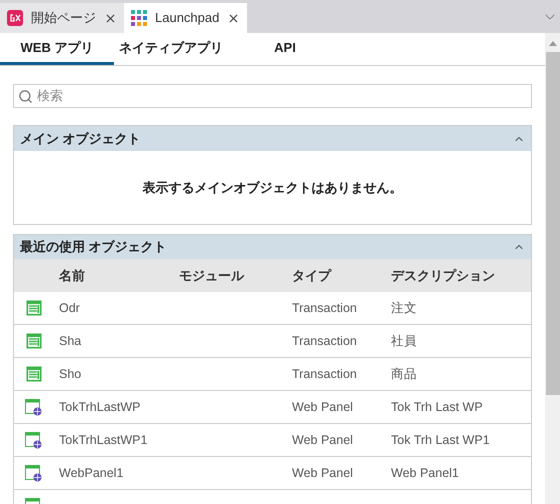  What do you see at coordinates (404, 341) in the screenshot?
I see `description-cell-text: 社員` at bounding box center [404, 341].